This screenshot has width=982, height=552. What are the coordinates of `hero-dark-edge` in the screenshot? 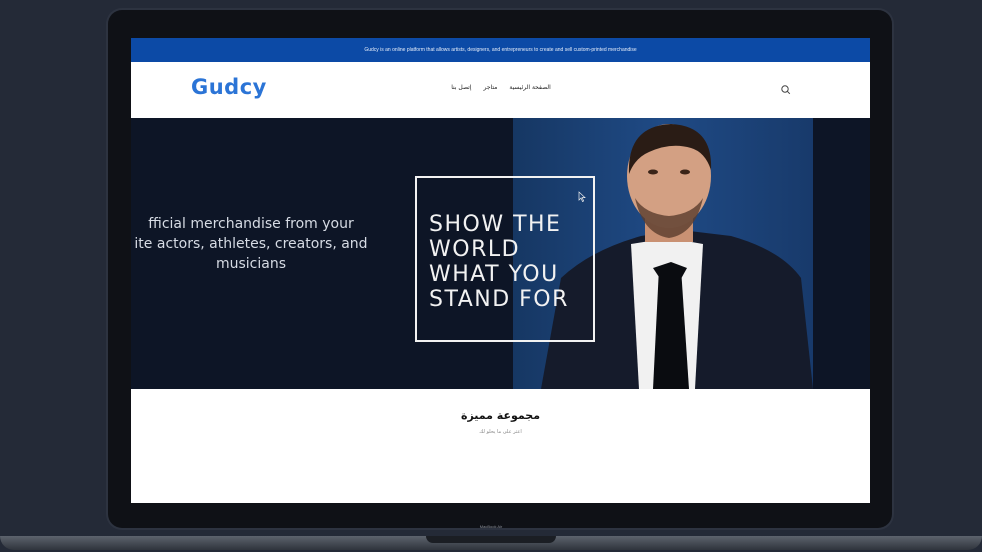 It's located at (841, 253).